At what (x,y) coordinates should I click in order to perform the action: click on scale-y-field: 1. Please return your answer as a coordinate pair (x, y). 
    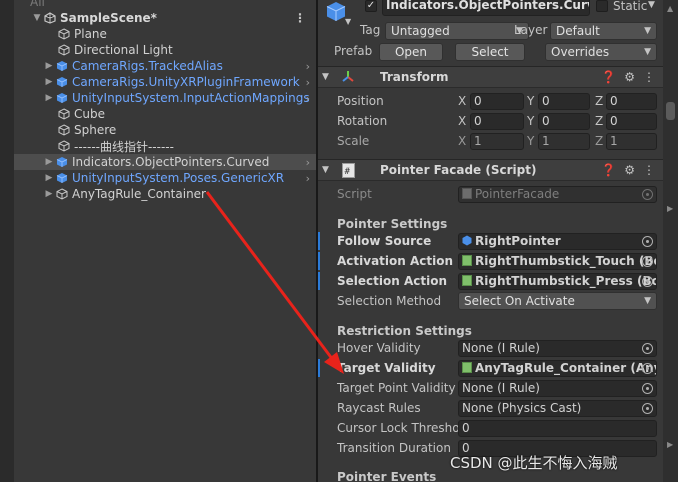
    Looking at the image, I should click on (564, 141).